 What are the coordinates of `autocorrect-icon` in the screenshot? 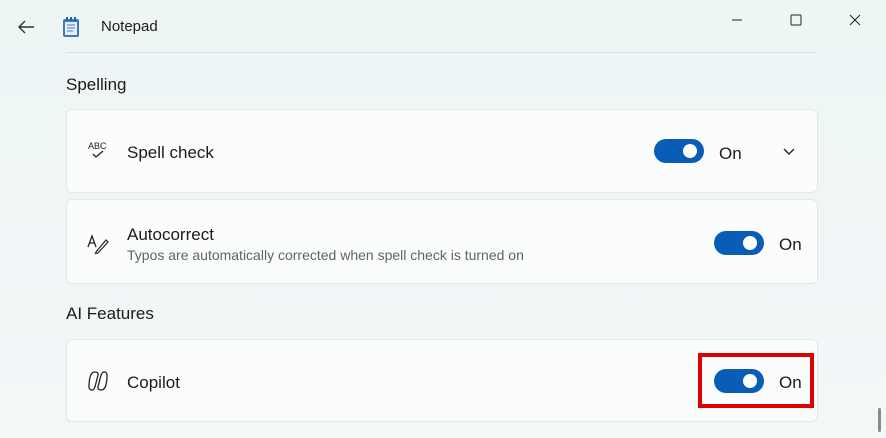 It's located at (98, 243).